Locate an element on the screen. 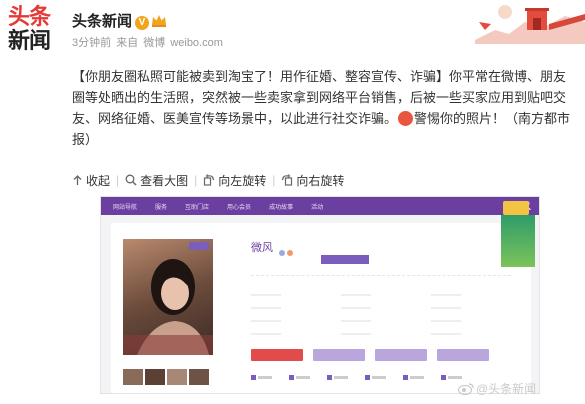 This screenshot has width=585, height=404. account-name-row: 头条新闻 V is located at coordinates (119, 20).